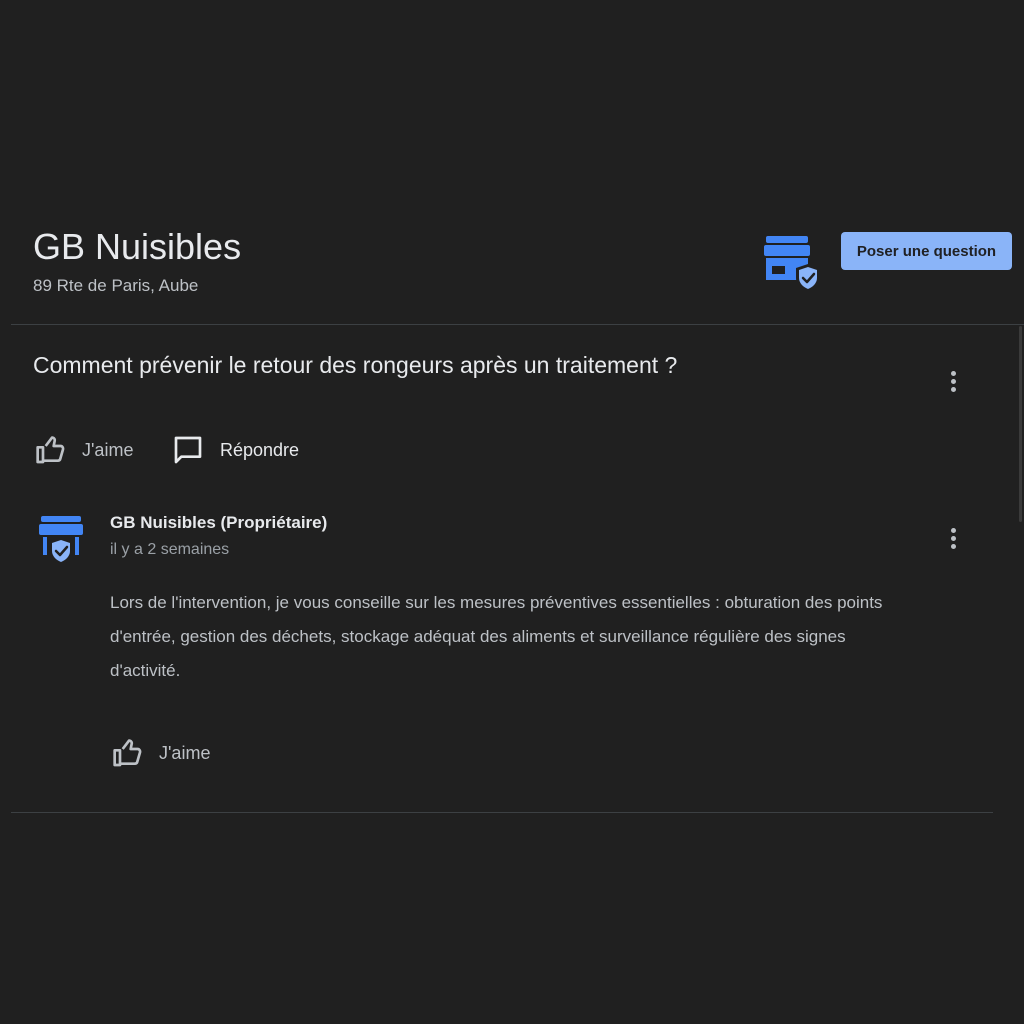  I want to click on answer-author: GB Nuisibles (Propriétaire), so click(219, 522).